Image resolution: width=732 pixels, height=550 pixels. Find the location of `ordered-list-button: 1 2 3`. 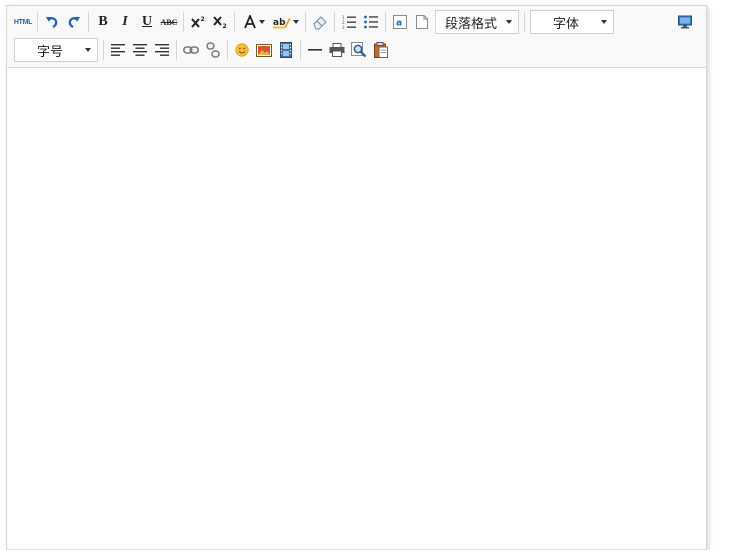

ordered-list-button: 1 2 3 is located at coordinates (349, 22).